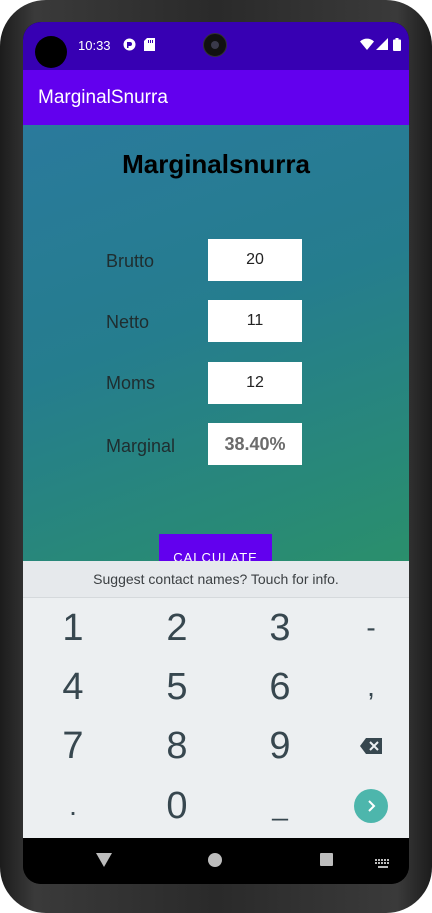 Image resolution: width=432 pixels, height=913 pixels. I want to click on key-comma: ,, so click(366, 687).